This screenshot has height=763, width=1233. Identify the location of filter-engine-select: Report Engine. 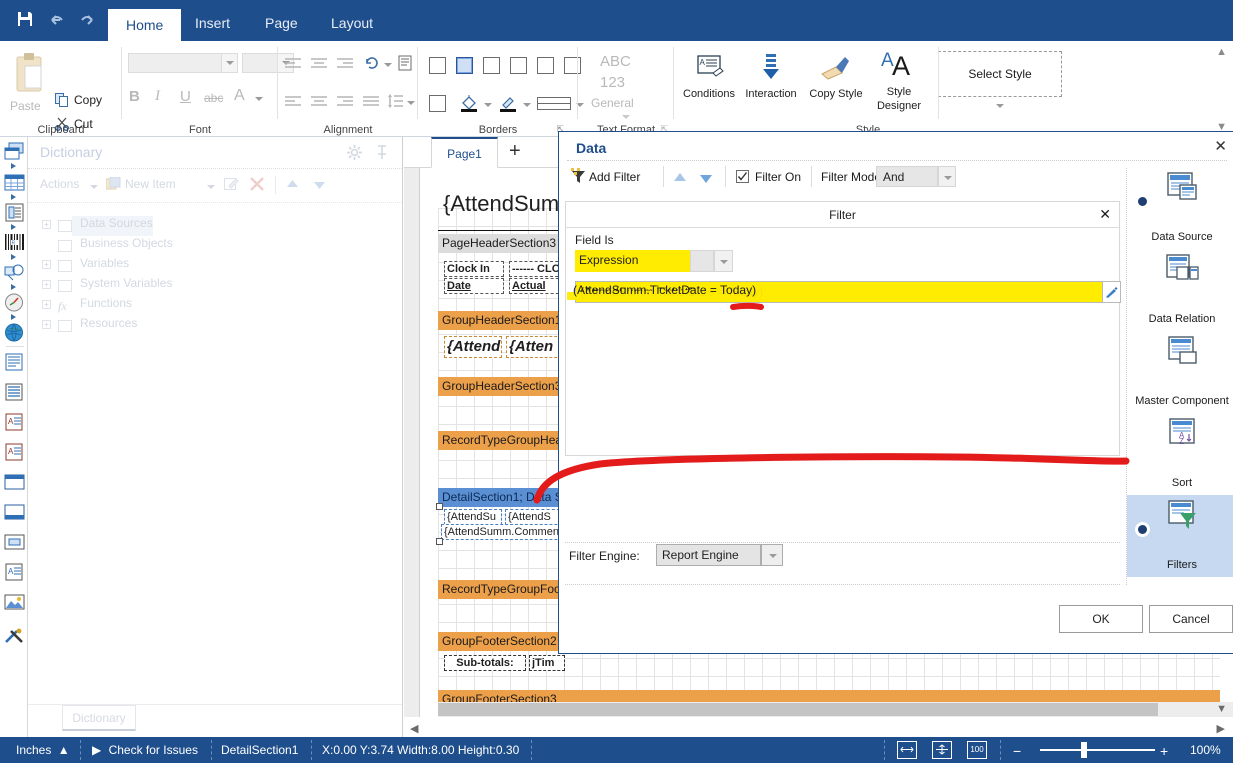
(708, 555).